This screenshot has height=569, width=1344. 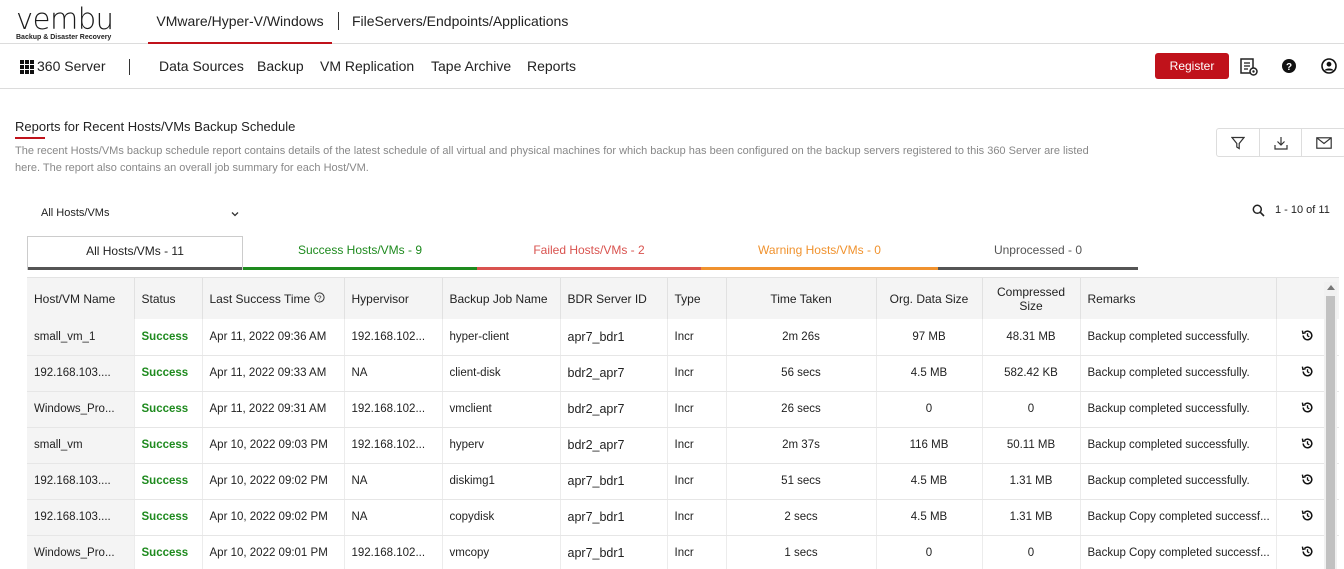 I want to click on cell-compressed-size: 0, so click(x=1031, y=552).